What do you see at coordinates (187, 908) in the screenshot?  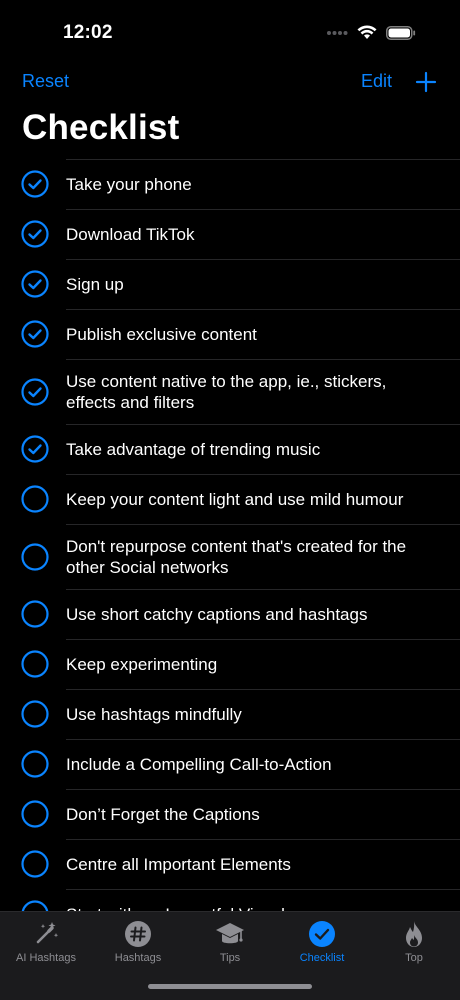 I see `checklist-item-label: Start with an Impactful Visual` at bounding box center [187, 908].